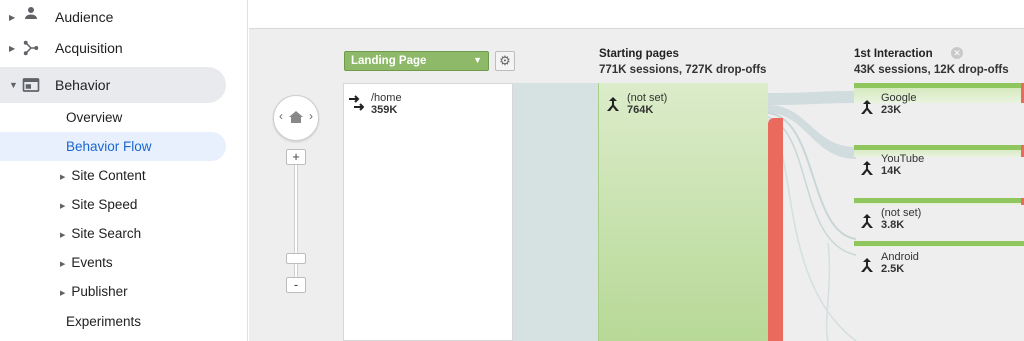 This screenshot has width=1024, height=341. I want to click on pan-home-control: ‹ ›, so click(296, 118).